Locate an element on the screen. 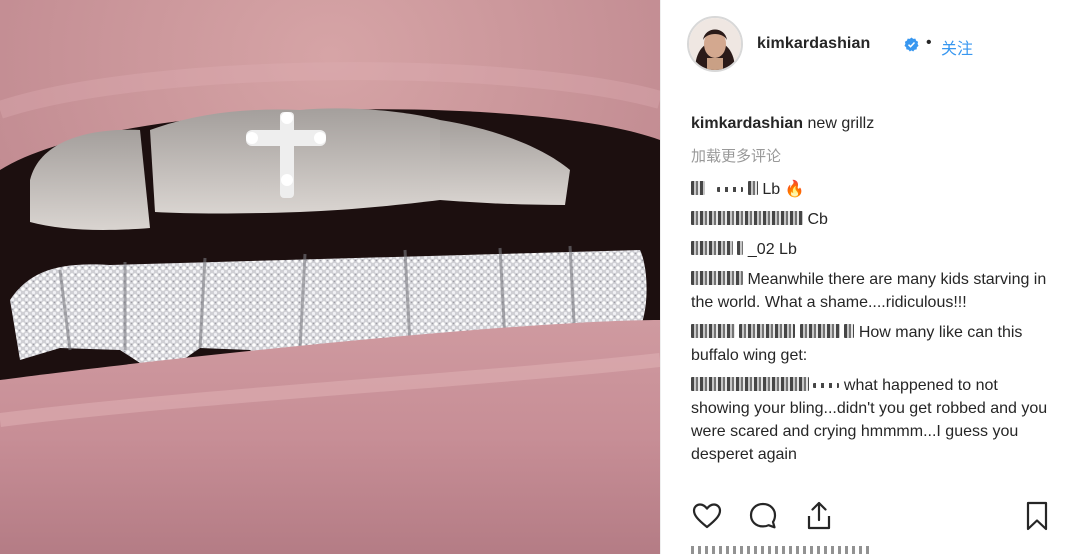 Image resolution: width=1080 pixels, height=554 pixels. comment-text: Lb 🔥 is located at coordinates (783, 189).